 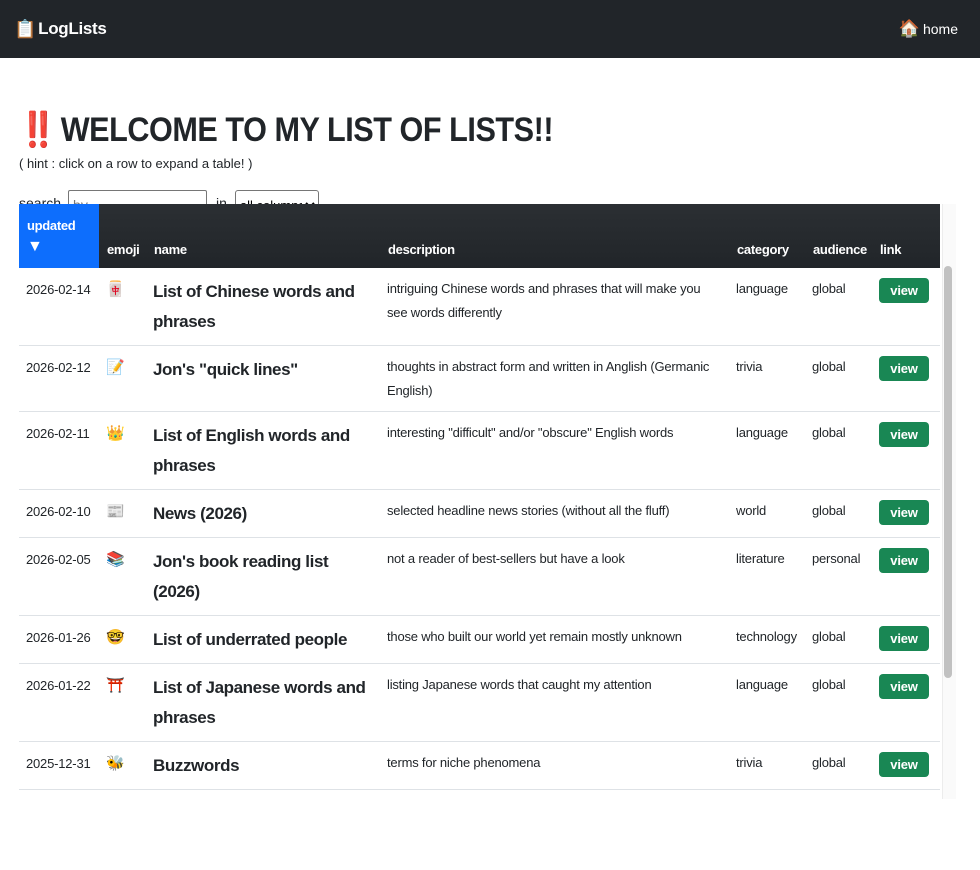 I want to click on row-emoji-icon: 🀄, so click(x=122, y=307).